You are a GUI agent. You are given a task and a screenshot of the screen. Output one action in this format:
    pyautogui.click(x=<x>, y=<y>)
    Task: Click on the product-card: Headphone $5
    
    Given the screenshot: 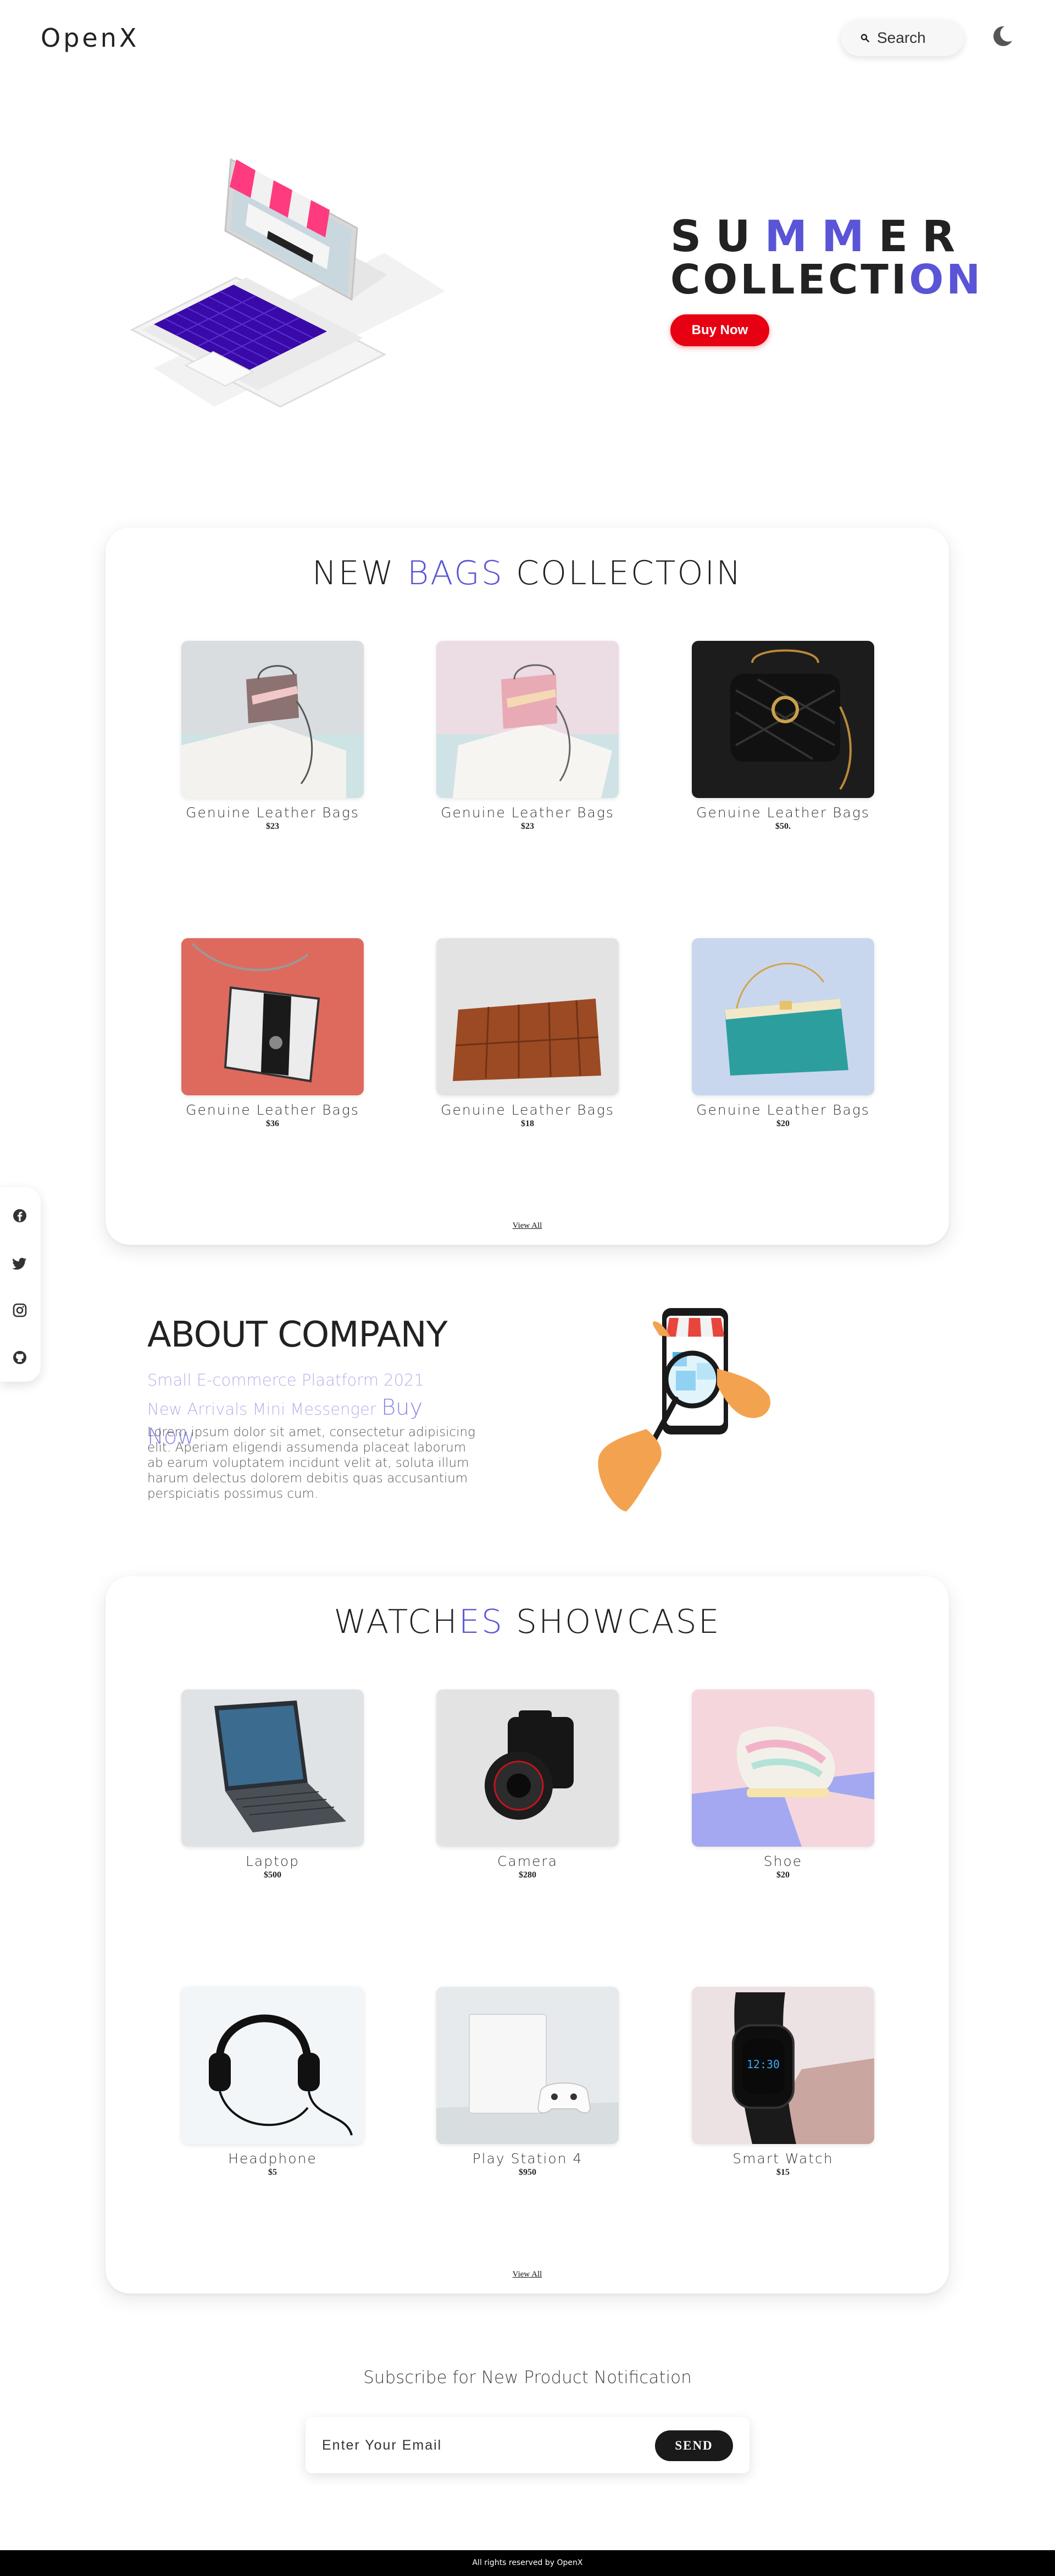 What is the action you would take?
    pyautogui.click(x=272, y=2082)
    